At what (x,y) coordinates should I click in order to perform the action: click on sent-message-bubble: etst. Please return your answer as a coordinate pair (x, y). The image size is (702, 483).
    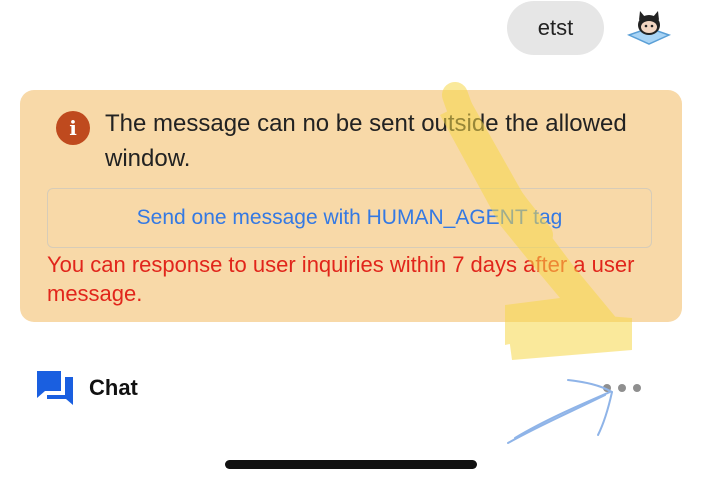
    Looking at the image, I should click on (555, 28).